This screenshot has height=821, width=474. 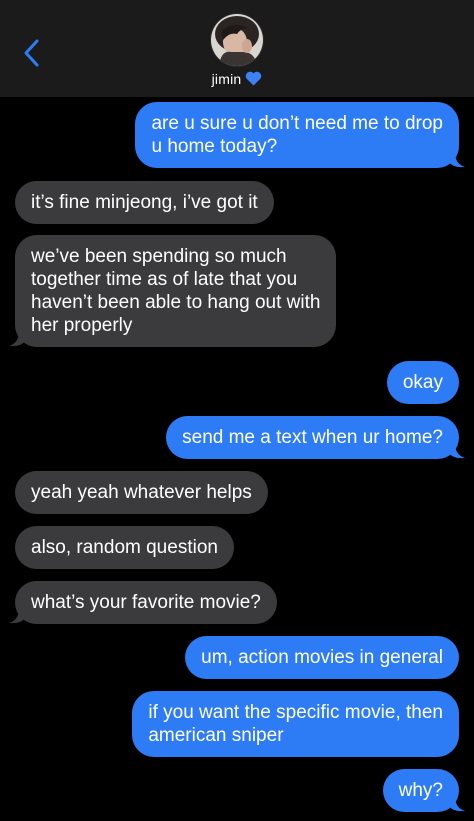 What do you see at coordinates (226, 79) in the screenshot?
I see `contact-name-label: jimin` at bounding box center [226, 79].